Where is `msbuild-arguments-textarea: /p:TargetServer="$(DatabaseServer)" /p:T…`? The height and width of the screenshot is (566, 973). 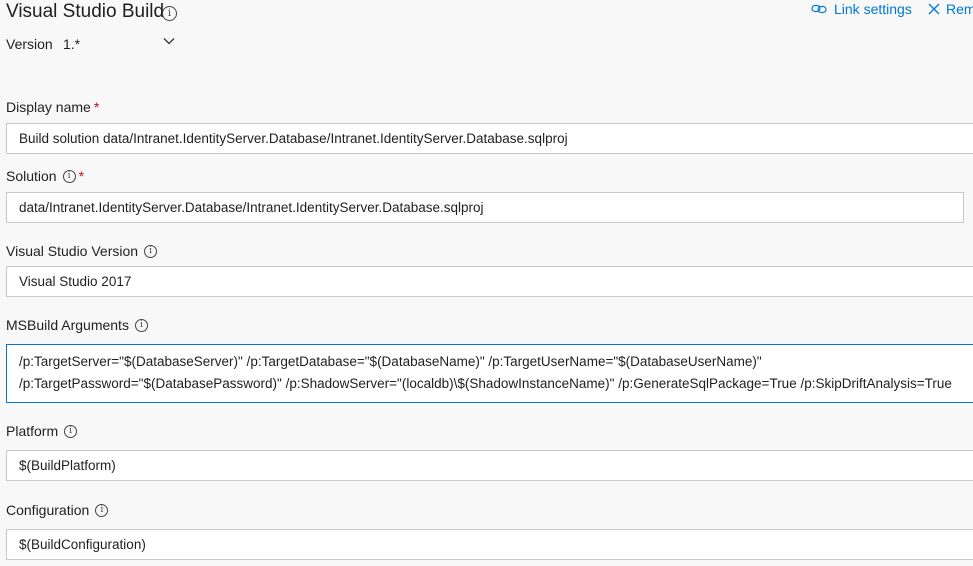 msbuild-arguments-textarea: /p:TargetServer="$(DatabaseServer)" /p:T… is located at coordinates (489, 373).